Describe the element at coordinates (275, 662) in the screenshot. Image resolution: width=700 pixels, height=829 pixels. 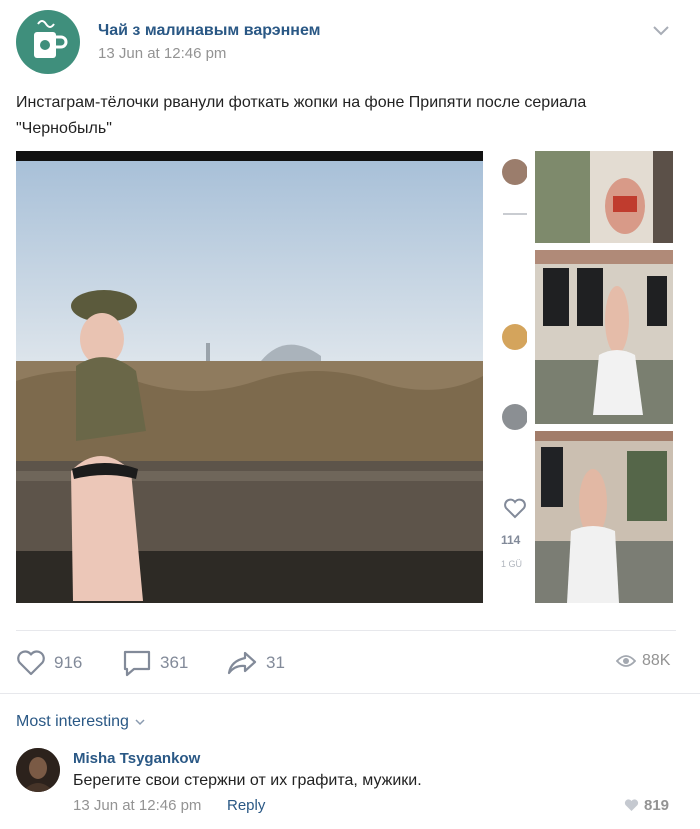
I see `share-count: 31` at that location.